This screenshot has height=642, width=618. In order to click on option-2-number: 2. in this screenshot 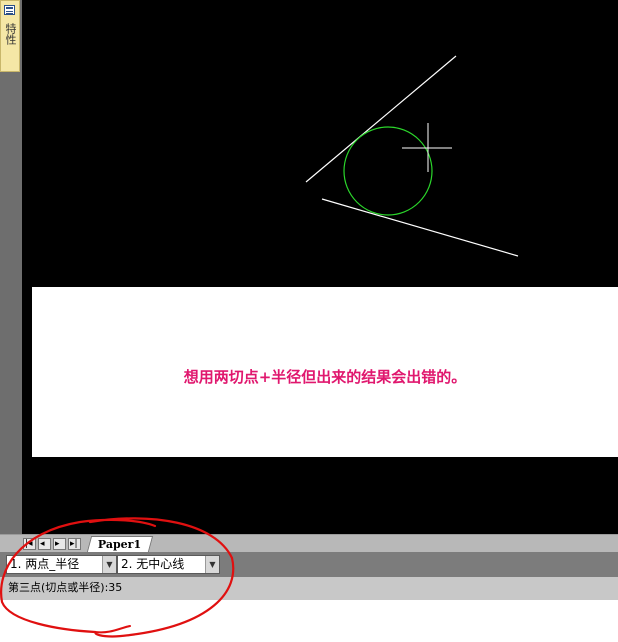, I will do `click(127, 564)`.